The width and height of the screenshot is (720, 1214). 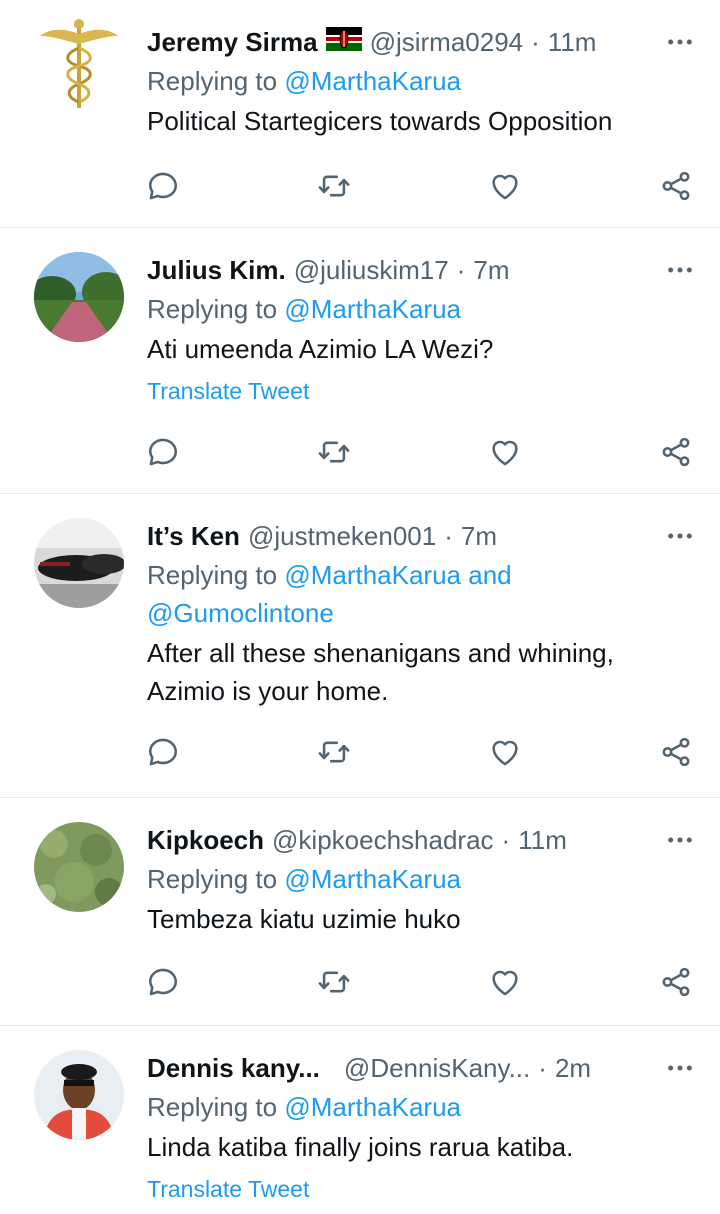 I want to click on mention-link: @MarthaKarua and, so click(x=397, y=575).